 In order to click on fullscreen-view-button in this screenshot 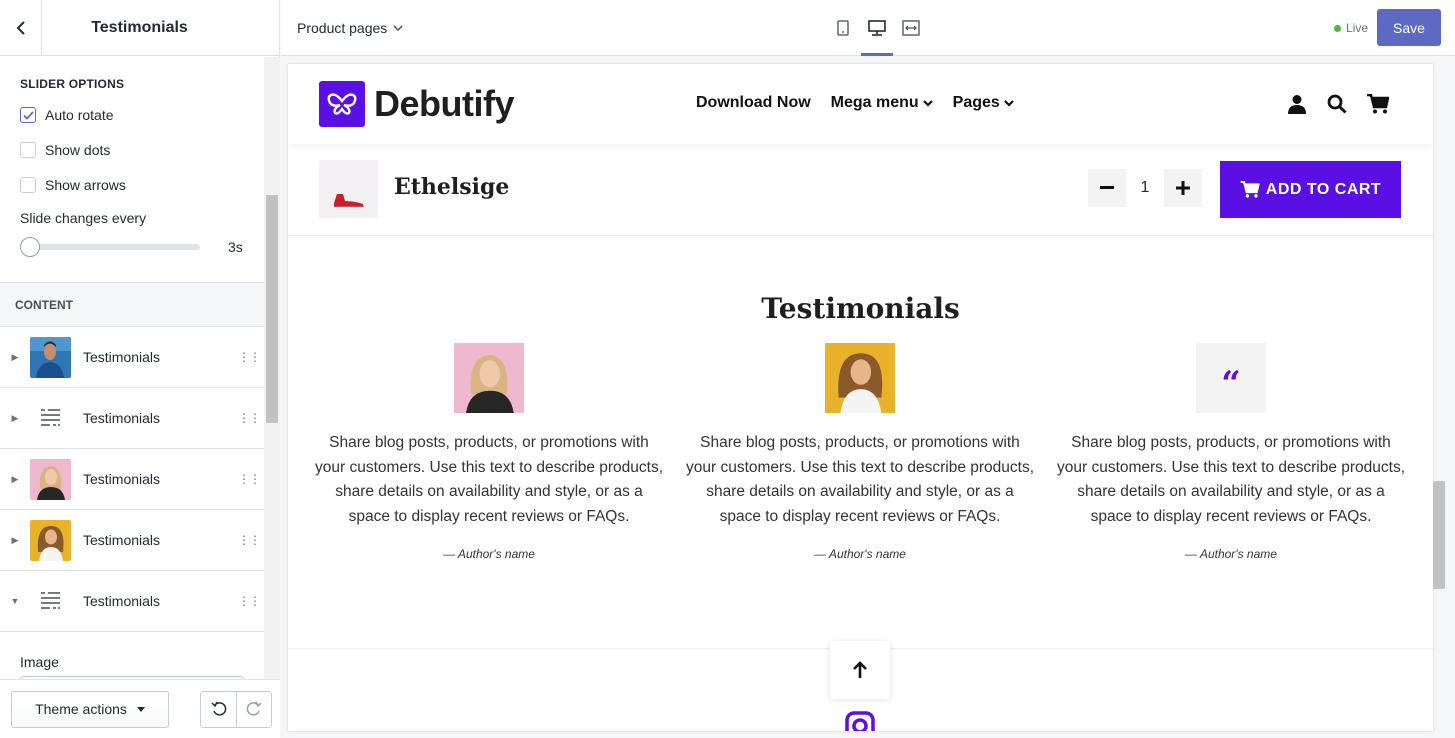, I will do `click(911, 28)`.